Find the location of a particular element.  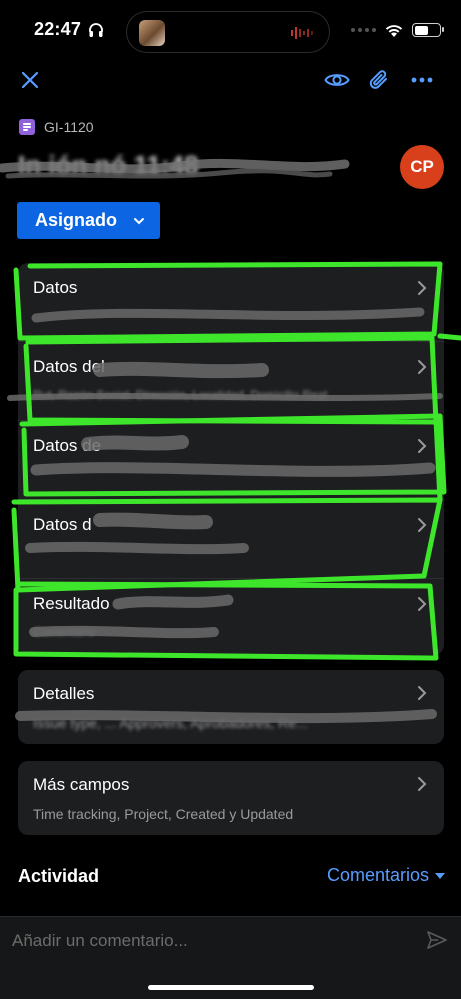

field-label: Datos del is located at coordinates (69, 366).